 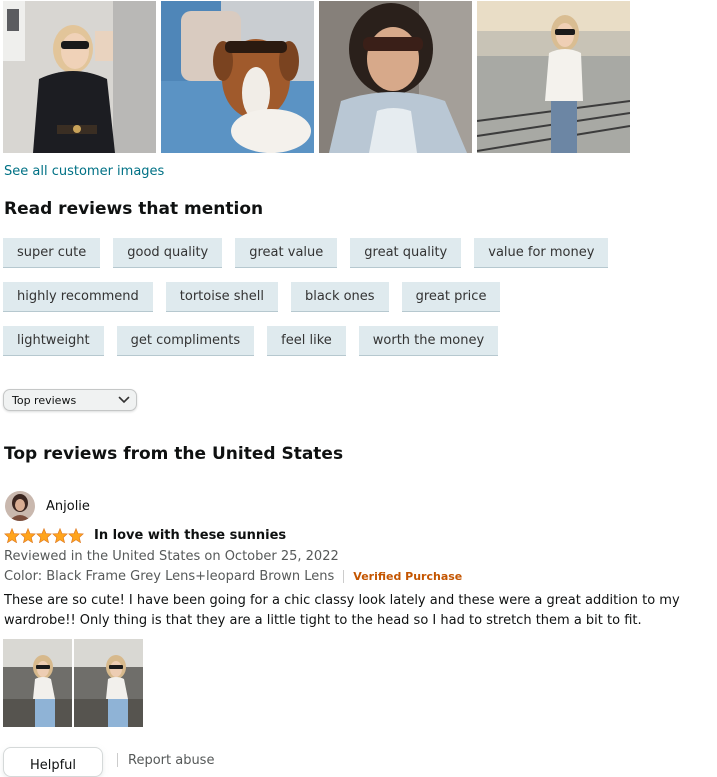 I want to click on review-images, so click(x=73, y=683).